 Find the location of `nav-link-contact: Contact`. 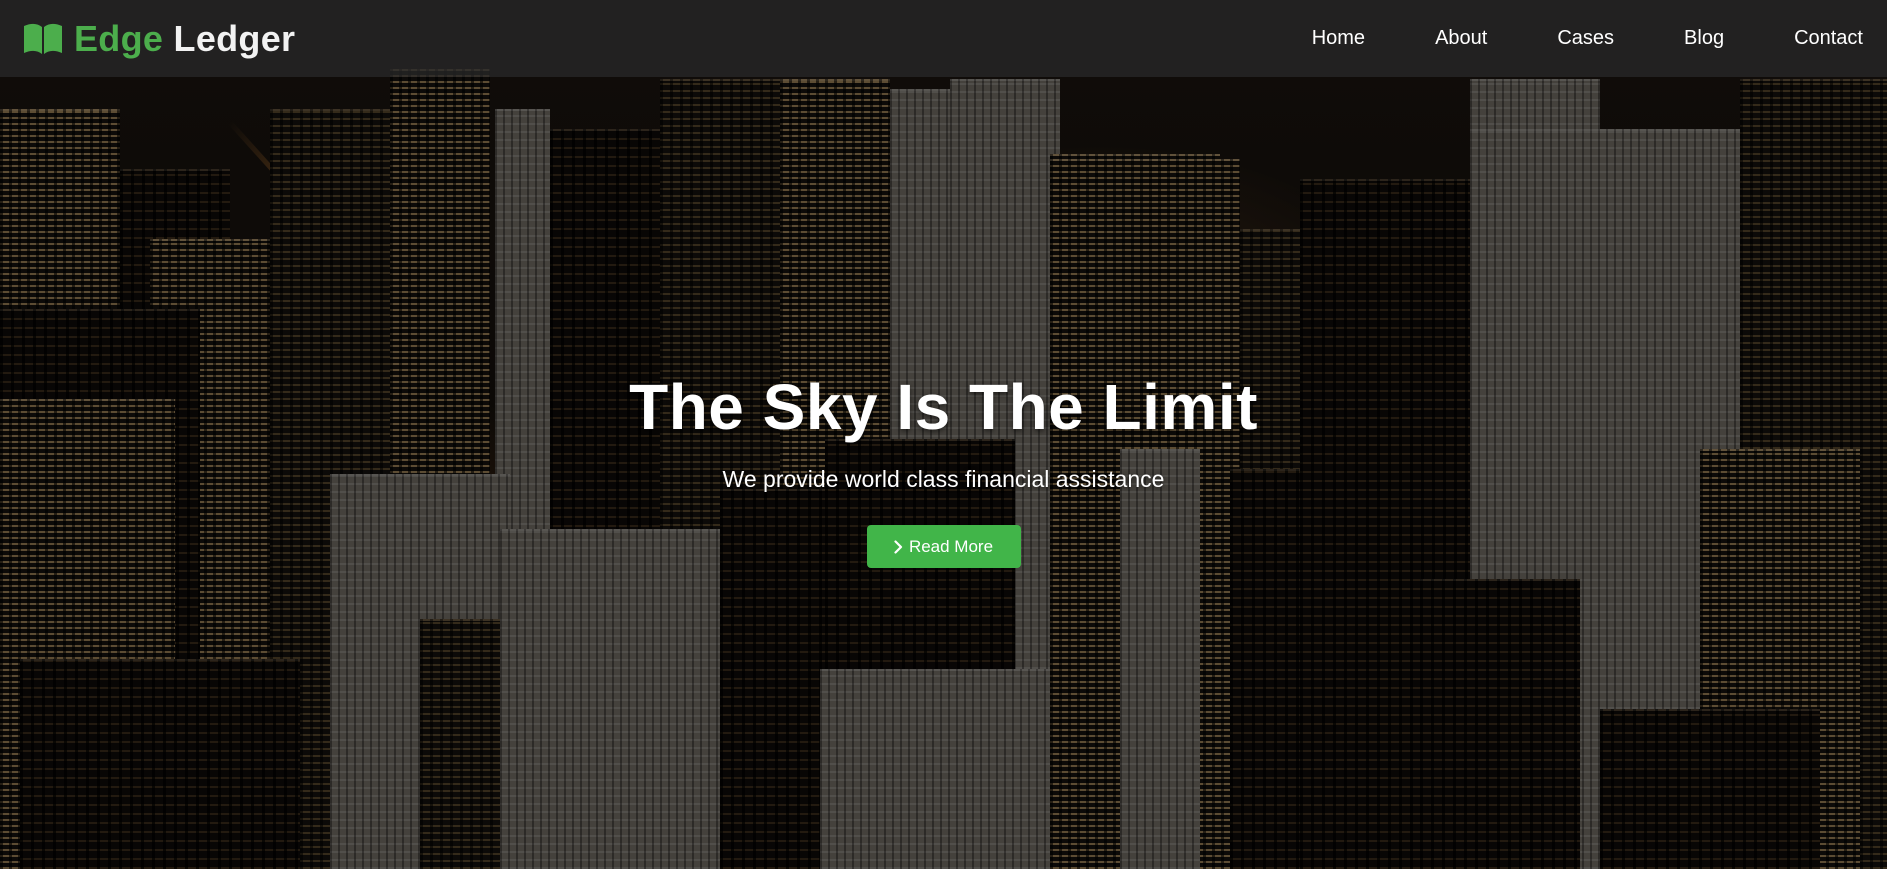

nav-link-contact: Contact is located at coordinates (1828, 38).